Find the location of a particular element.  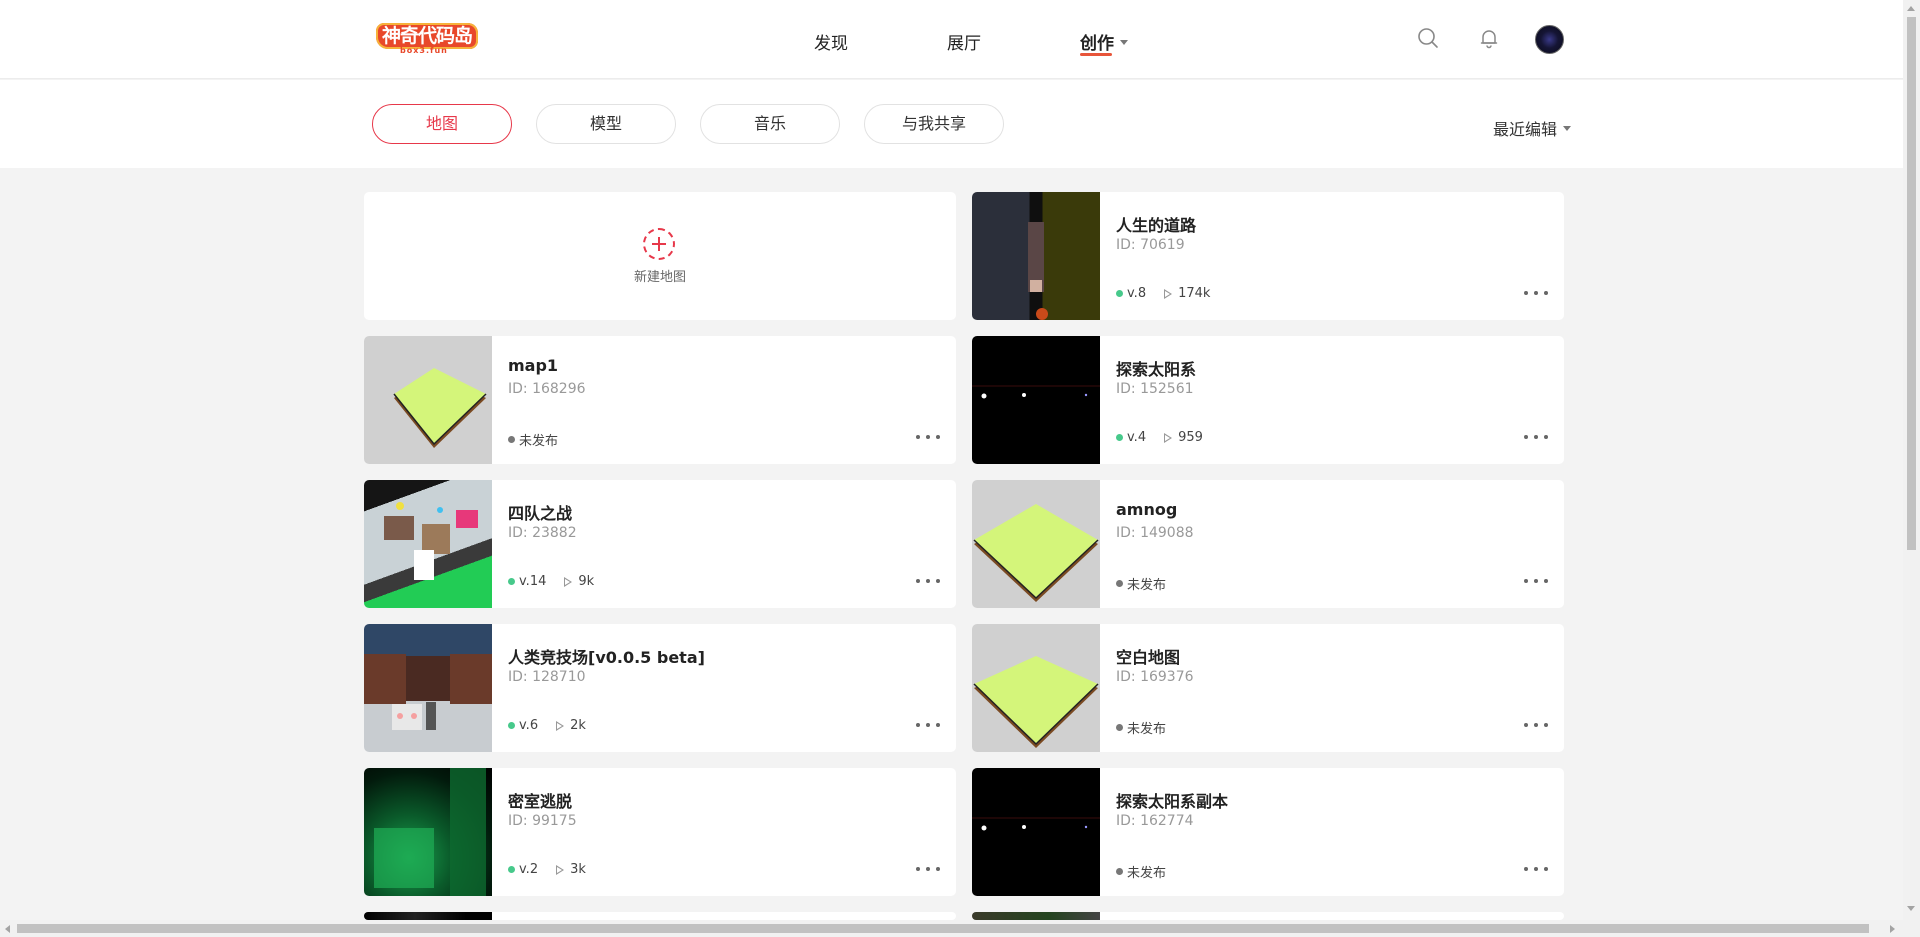

map-card: 探索太阳系副本 ID: 162774 未发布 is located at coordinates (1268, 832).